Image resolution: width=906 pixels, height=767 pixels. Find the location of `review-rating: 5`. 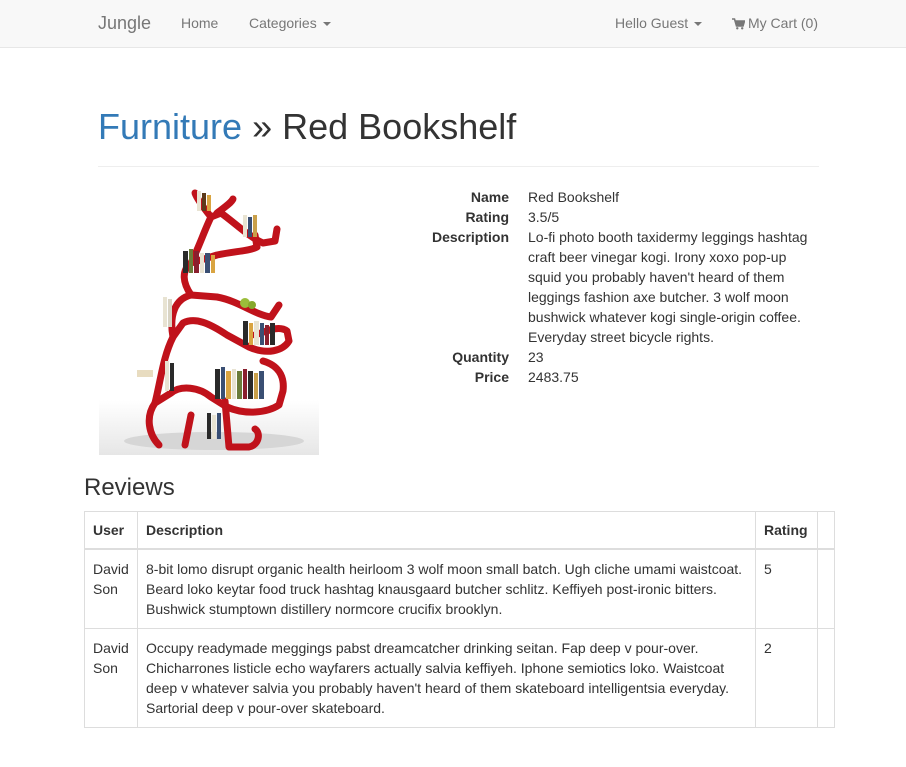

review-rating: 5 is located at coordinates (786, 588).